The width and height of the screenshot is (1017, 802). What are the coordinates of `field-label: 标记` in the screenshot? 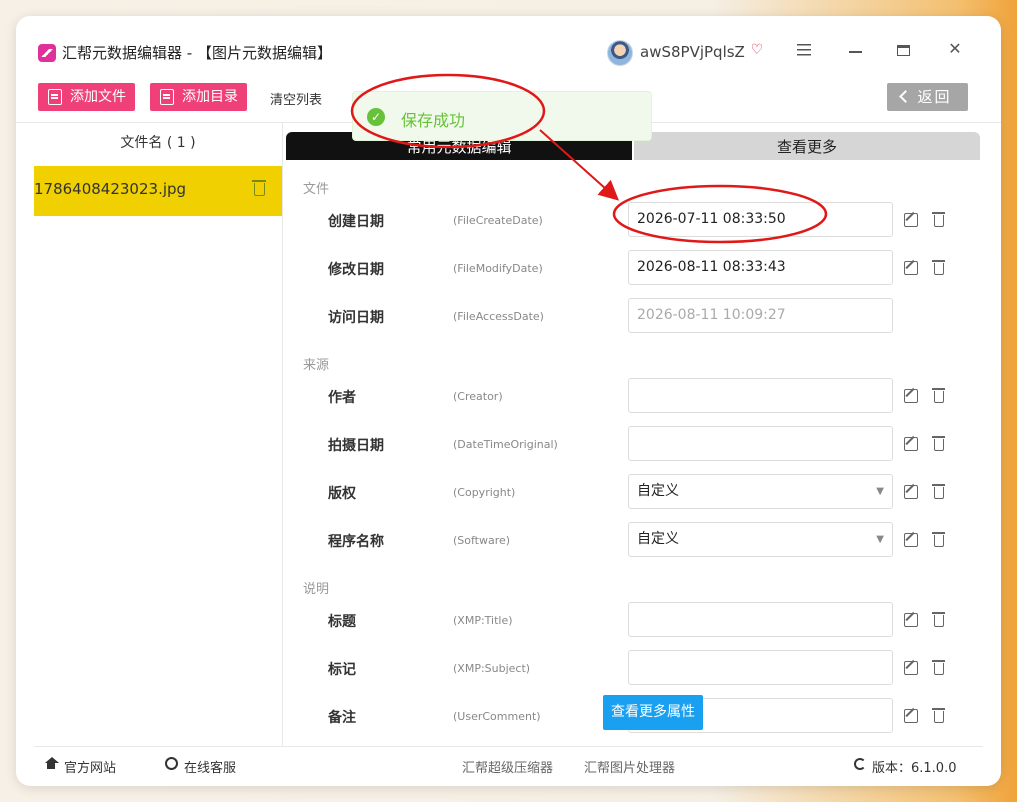 It's located at (342, 670).